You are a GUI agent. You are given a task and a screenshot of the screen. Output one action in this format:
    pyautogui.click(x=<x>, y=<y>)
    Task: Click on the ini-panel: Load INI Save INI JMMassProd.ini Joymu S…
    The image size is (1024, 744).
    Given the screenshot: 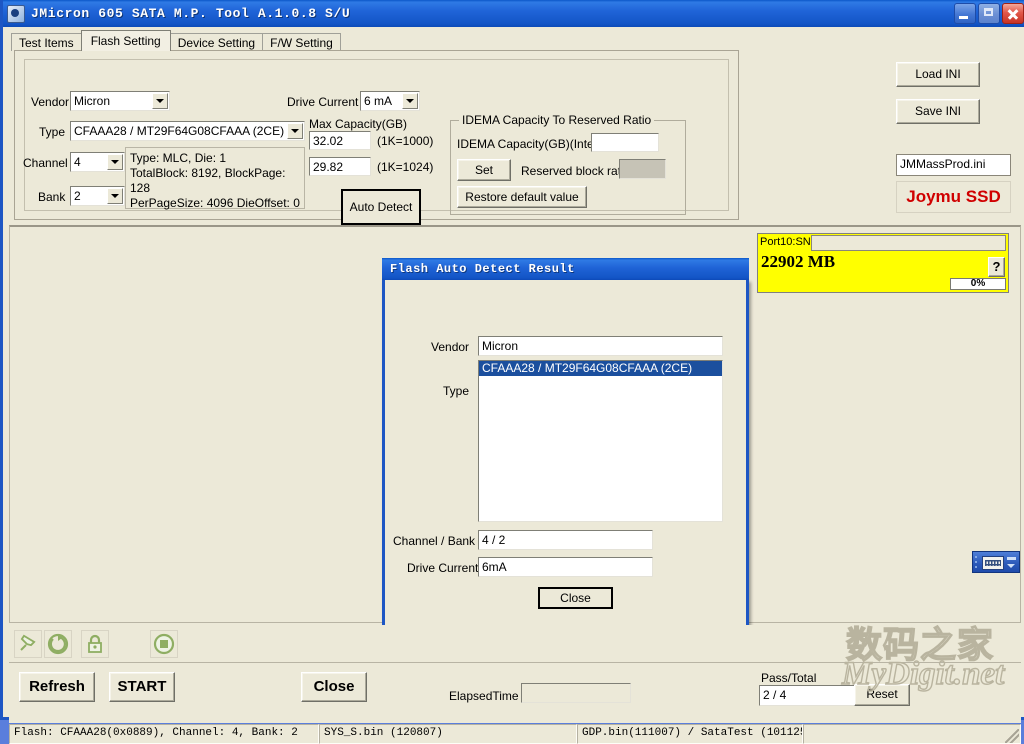 What is the action you would take?
    pyautogui.click(x=955, y=138)
    